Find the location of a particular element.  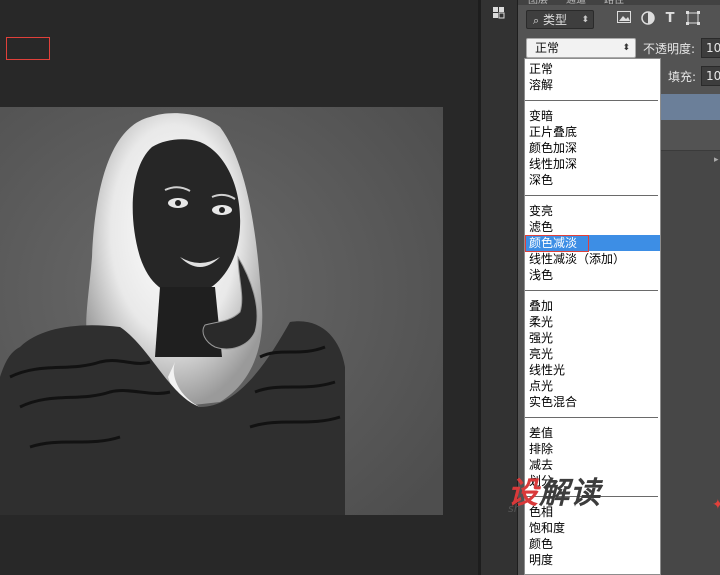

edge-marker-icon: ✦ is located at coordinates (716, 505).